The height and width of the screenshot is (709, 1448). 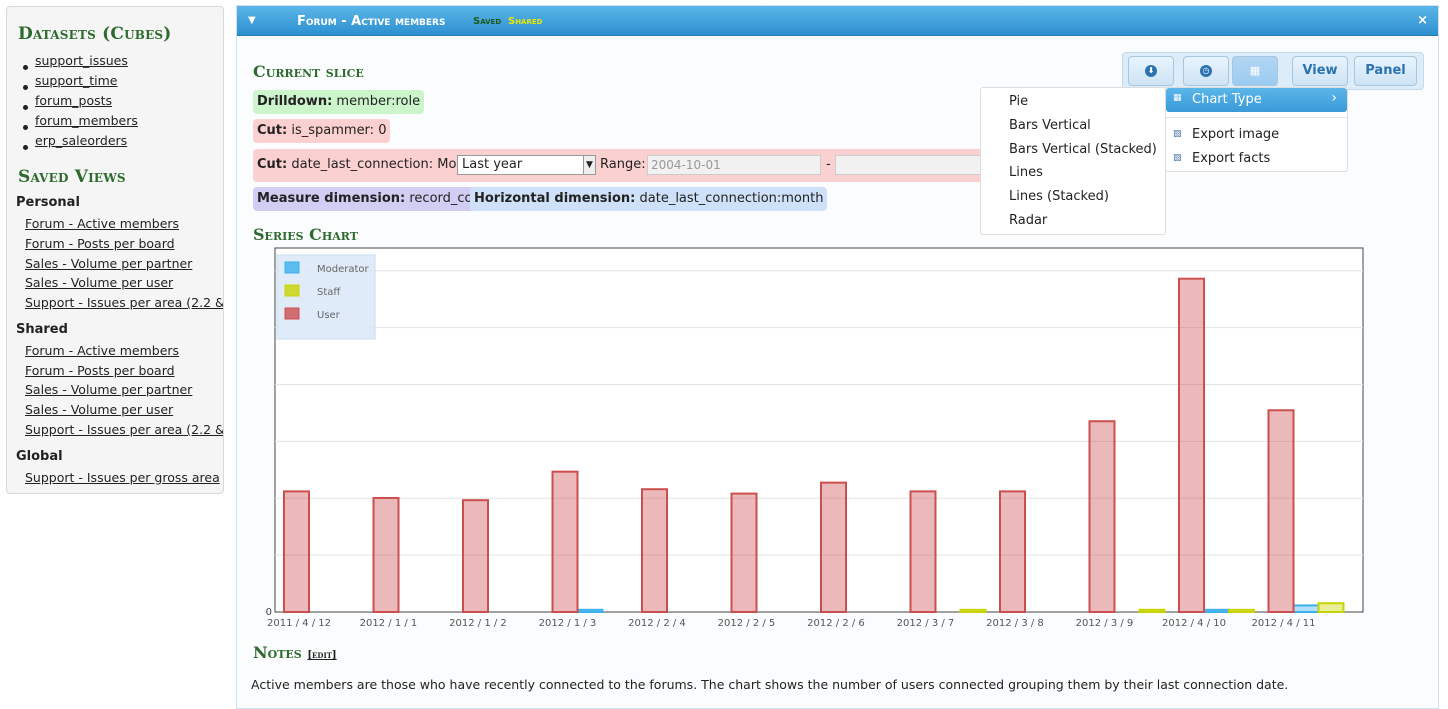 What do you see at coordinates (124, 477) in the screenshot?
I see `saved-view-link: Support - Issues per gross area` at bounding box center [124, 477].